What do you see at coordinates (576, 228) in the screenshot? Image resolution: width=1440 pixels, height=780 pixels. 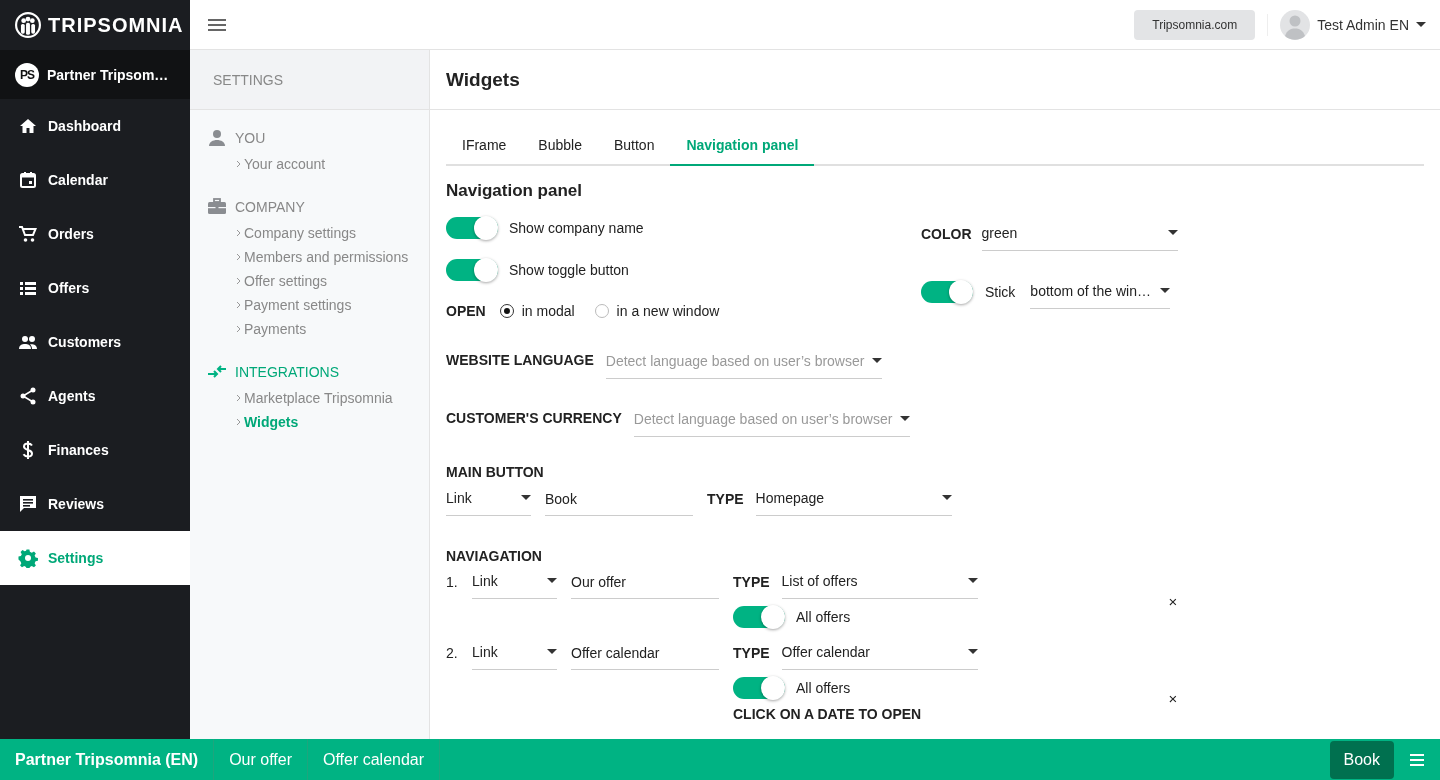 I see `toggle-label: Show company name` at bounding box center [576, 228].